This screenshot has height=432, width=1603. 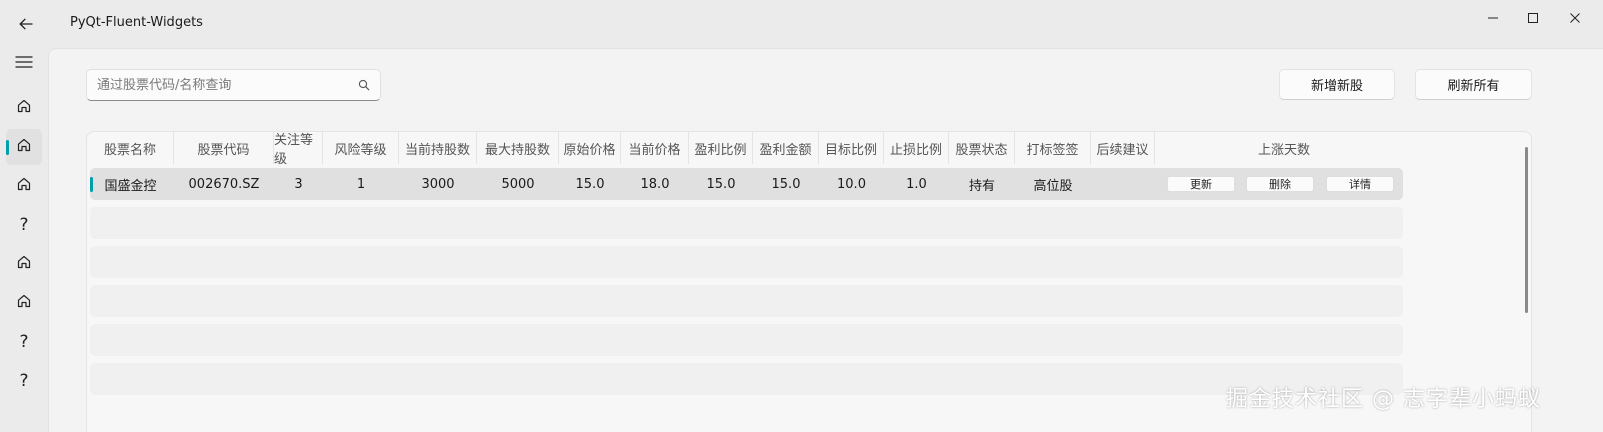 I want to click on hamburger-menu-icon, so click(x=24, y=62).